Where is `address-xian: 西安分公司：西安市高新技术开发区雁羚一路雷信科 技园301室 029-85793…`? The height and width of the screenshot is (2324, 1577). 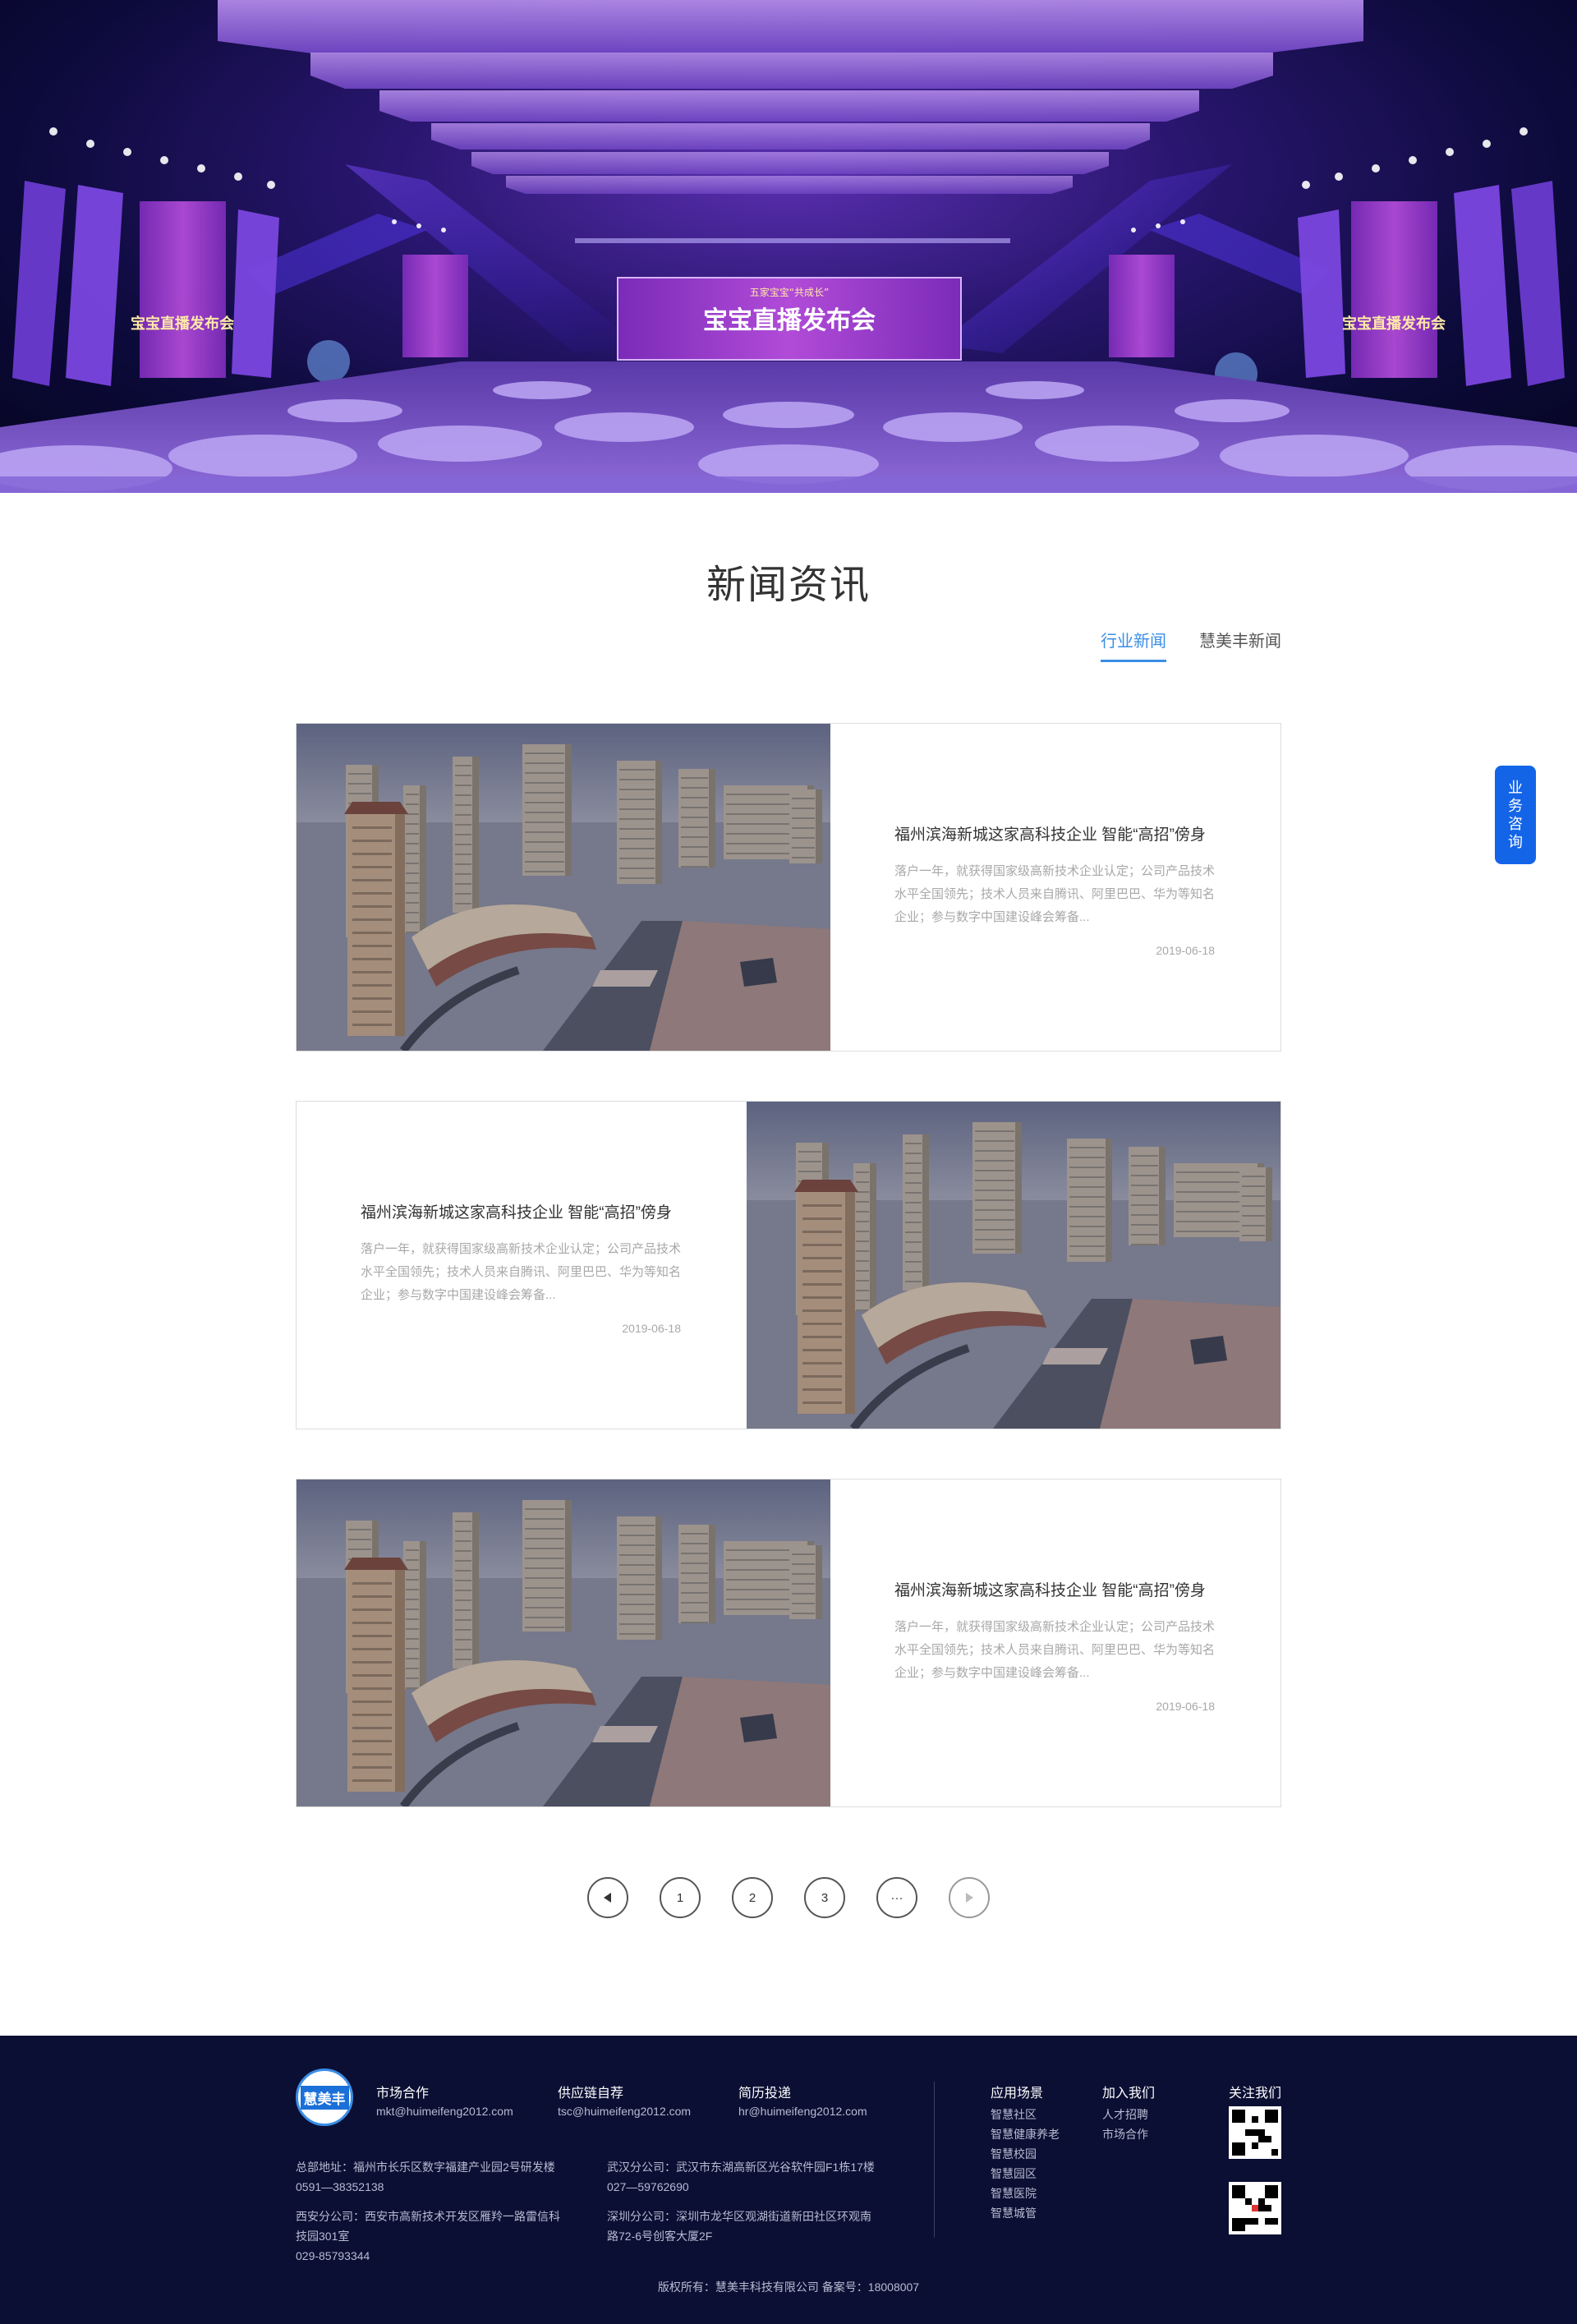
address-xian: 西安分公司：西安市高新技术开发区雁羚一路雷信科 技园301室 029-85793… is located at coordinates (428, 2236).